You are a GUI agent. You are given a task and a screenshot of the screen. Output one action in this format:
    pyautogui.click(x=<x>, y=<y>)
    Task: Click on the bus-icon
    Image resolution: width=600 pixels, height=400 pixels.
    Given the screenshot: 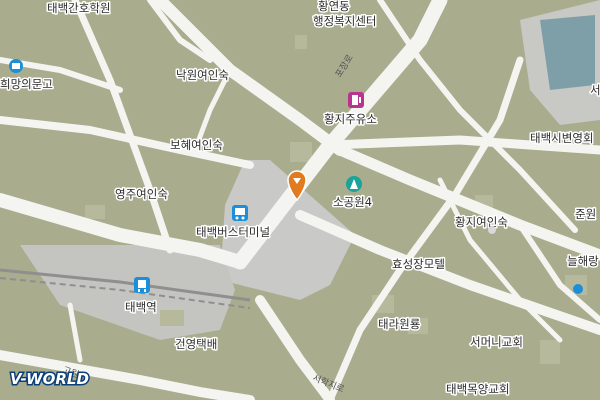 What is the action you would take?
    pyautogui.click(x=240, y=213)
    